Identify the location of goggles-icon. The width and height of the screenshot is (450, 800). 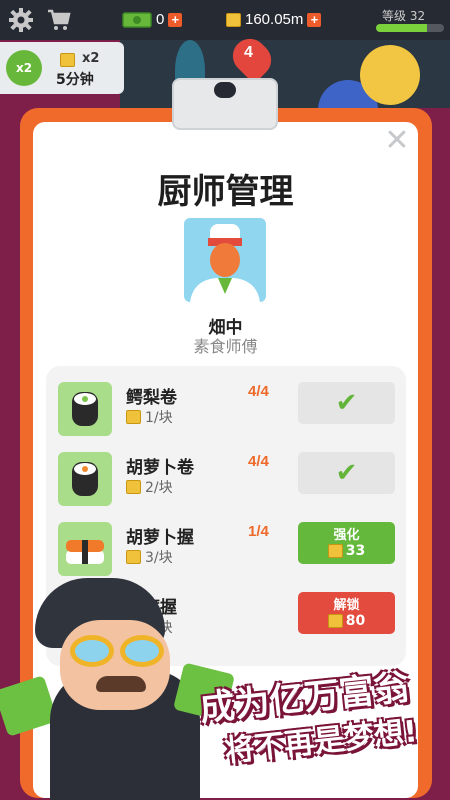
(120, 652).